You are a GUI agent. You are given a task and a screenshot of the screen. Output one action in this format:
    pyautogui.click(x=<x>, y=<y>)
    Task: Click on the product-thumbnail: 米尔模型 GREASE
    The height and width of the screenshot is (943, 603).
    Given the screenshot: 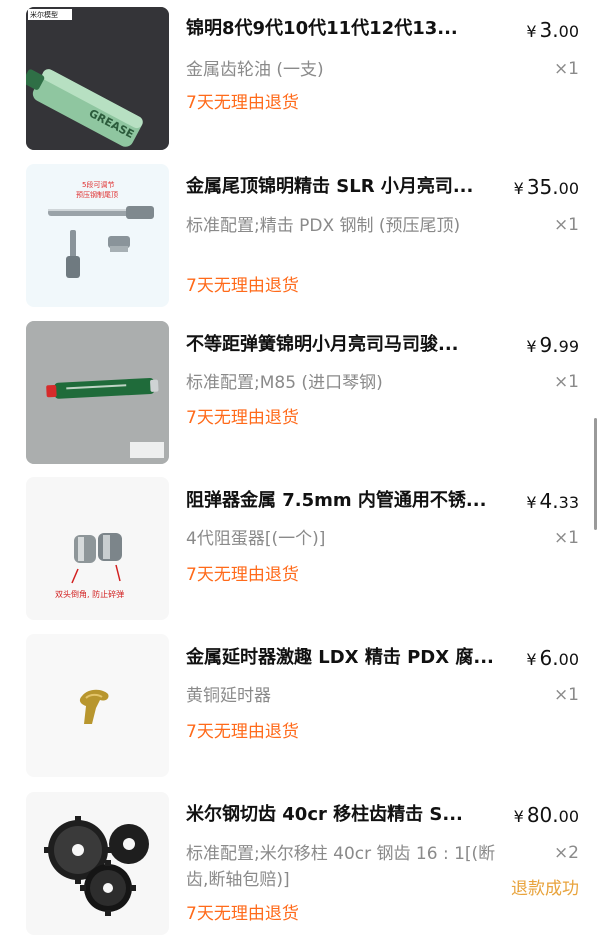 What is the action you would take?
    pyautogui.click(x=97, y=78)
    